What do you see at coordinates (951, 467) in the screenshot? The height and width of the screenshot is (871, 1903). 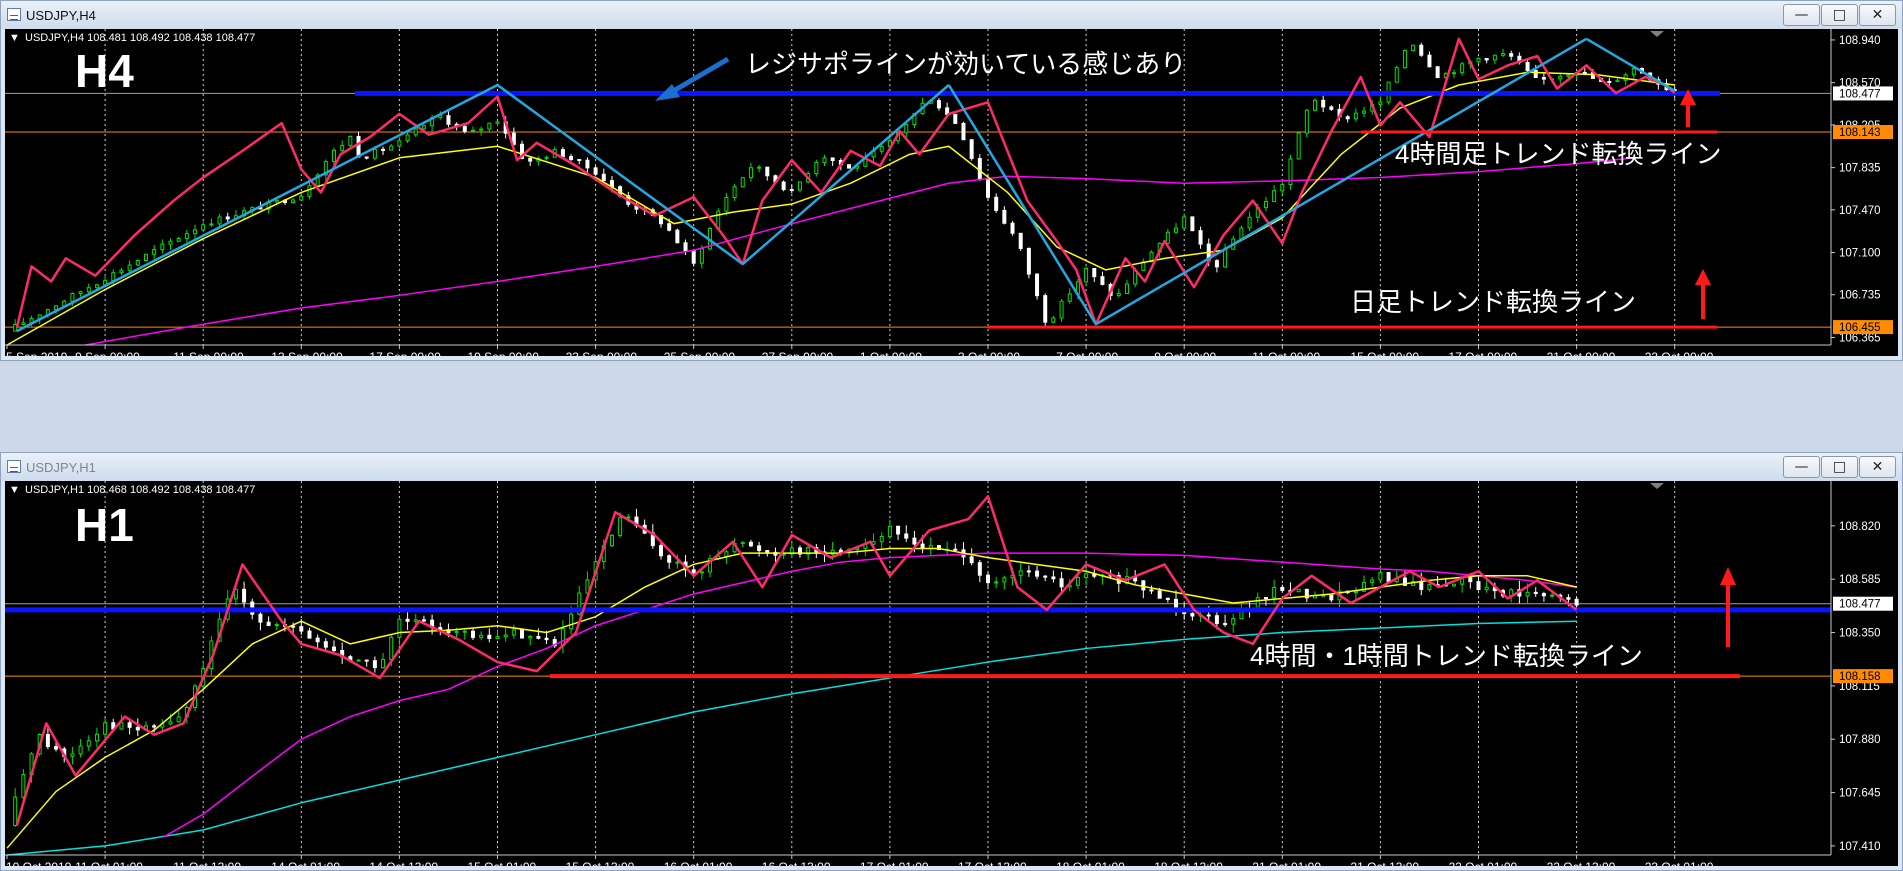 I see `h1-title-bar: USDJPY,H1 — □ ✕` at bounding box center [951, 467].